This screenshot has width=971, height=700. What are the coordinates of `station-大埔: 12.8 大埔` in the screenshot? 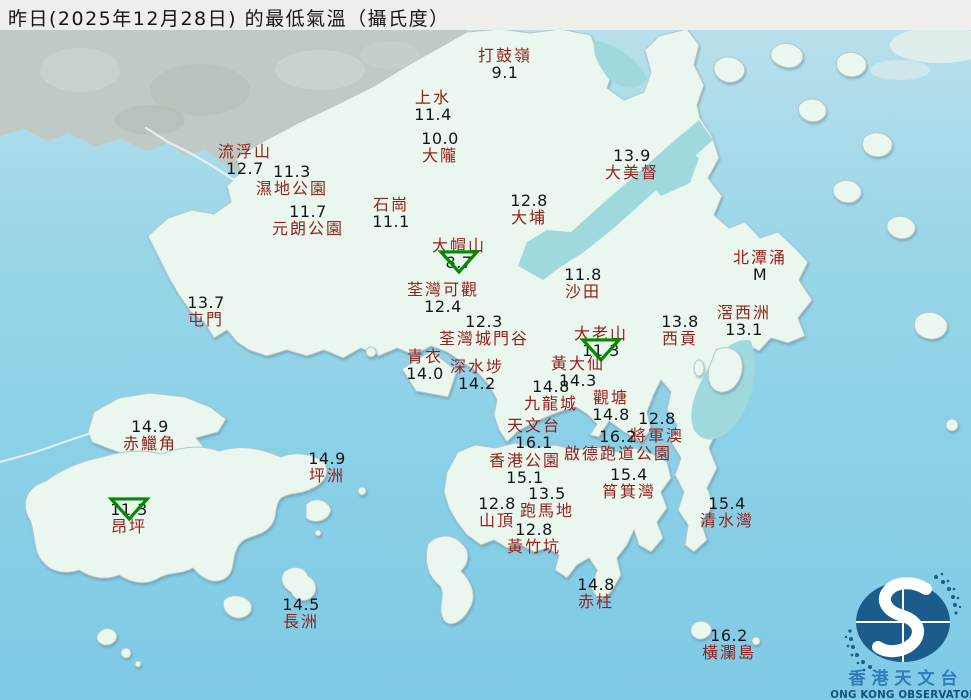 It's located at (529, 209).